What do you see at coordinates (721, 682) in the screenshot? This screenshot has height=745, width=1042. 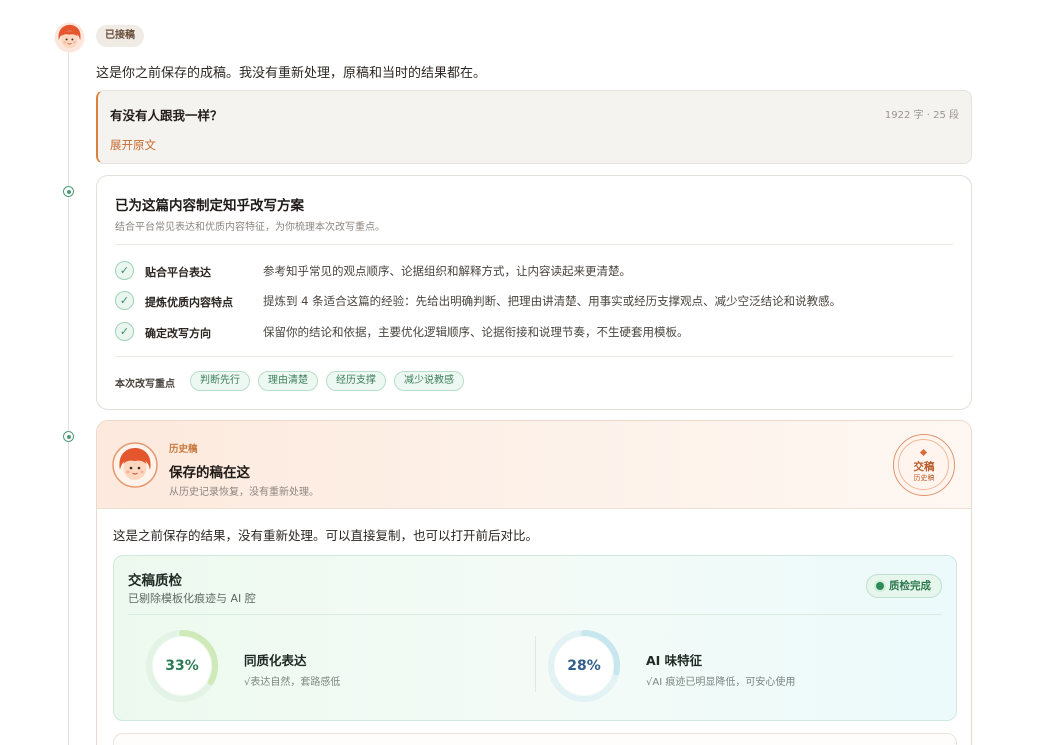 I see `metric-note: √AI 痕迹已明显降低，可安心使用` at bounding box center [721, 682].